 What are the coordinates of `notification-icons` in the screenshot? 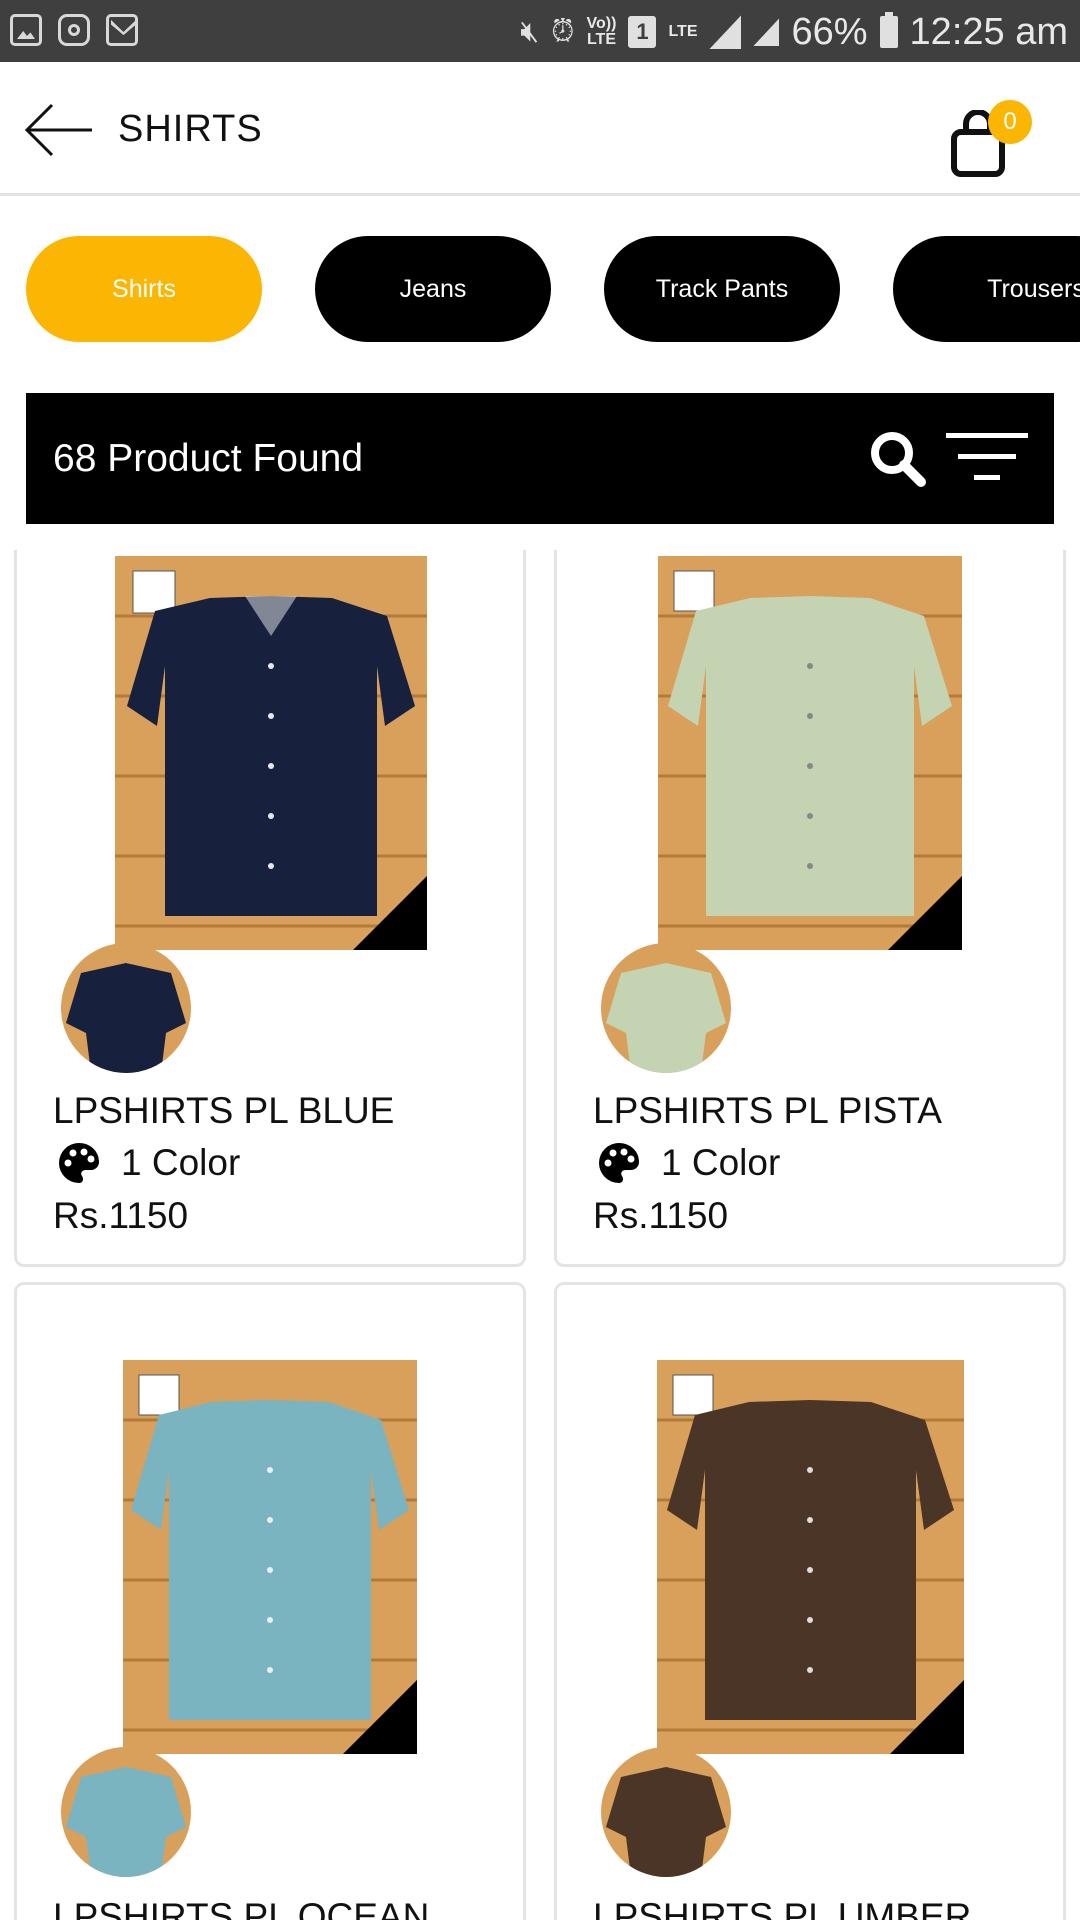 It's located at (74, 30).